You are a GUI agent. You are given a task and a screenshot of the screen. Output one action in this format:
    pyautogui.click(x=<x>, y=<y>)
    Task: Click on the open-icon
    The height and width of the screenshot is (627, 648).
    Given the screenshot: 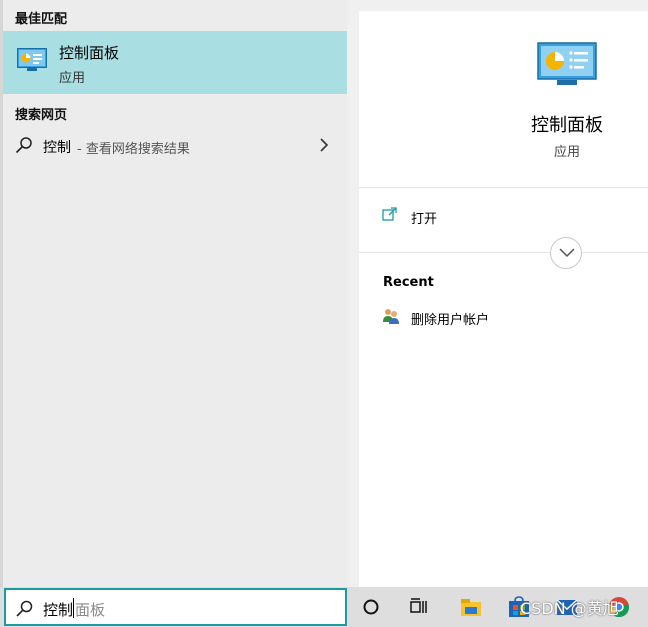 What is the action you would take?
    pyautogui.click(x=389, y=214)
    